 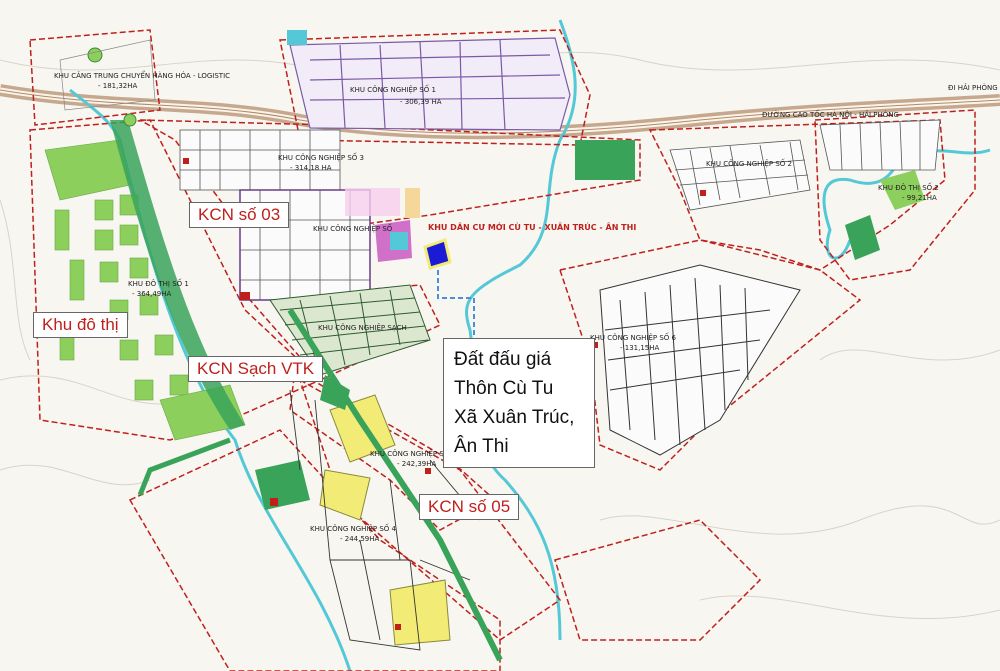 I want to click on callout-kcn03: KCN số 03, so click(x=239, y=215).